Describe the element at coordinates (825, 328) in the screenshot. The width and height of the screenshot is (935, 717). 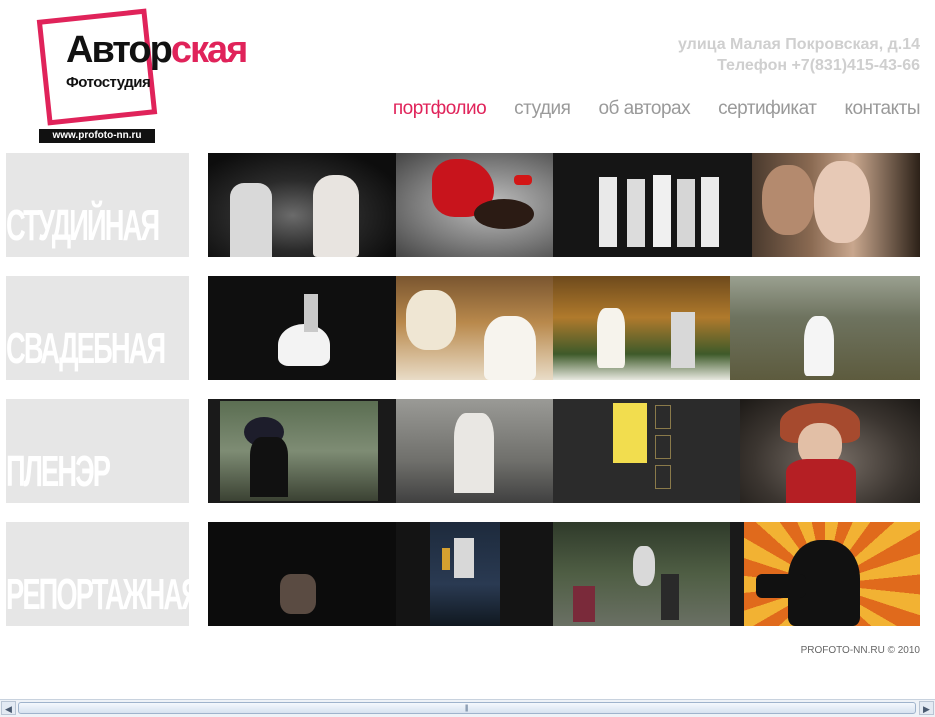
I see `photo-bride-ruins` at that location.